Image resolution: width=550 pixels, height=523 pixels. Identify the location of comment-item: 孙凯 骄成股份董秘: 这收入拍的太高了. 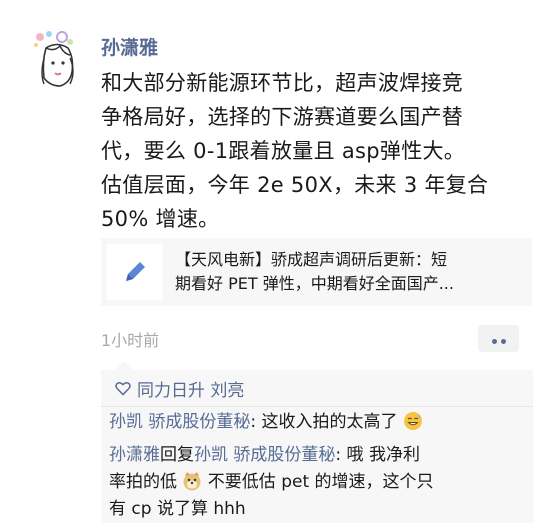
(318, 422).